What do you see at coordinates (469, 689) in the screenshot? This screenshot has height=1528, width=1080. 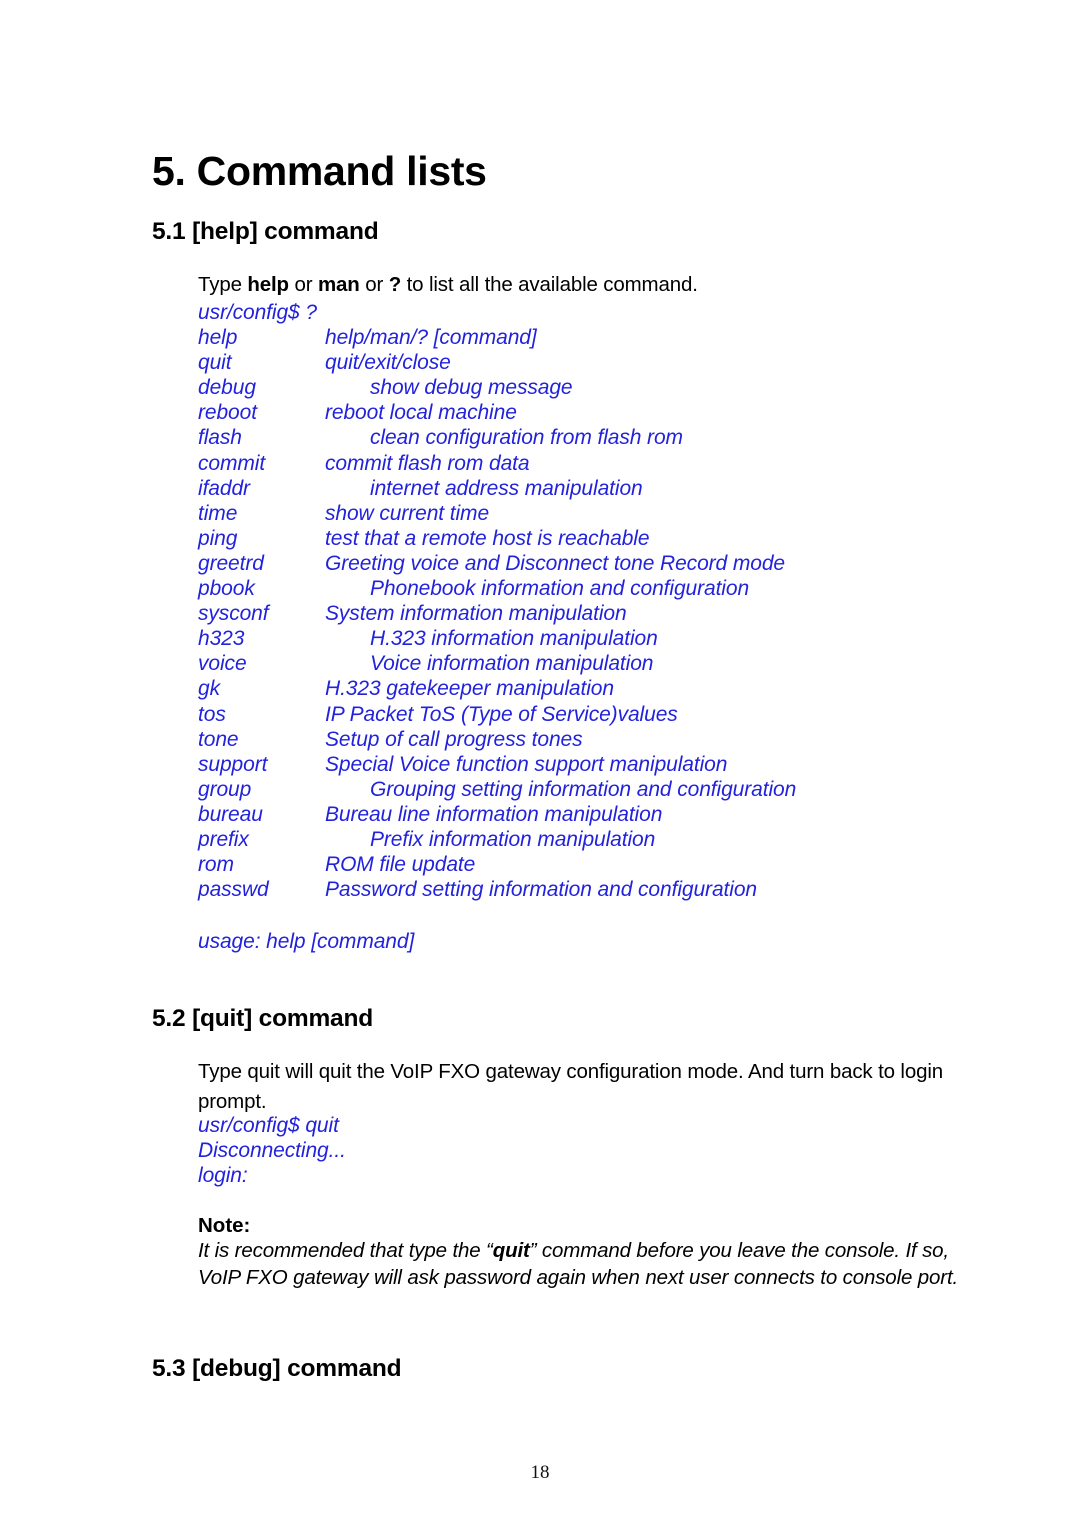 I see `command-description: H.323 gatekeeper manipulation` at bounding box center [469, 689].